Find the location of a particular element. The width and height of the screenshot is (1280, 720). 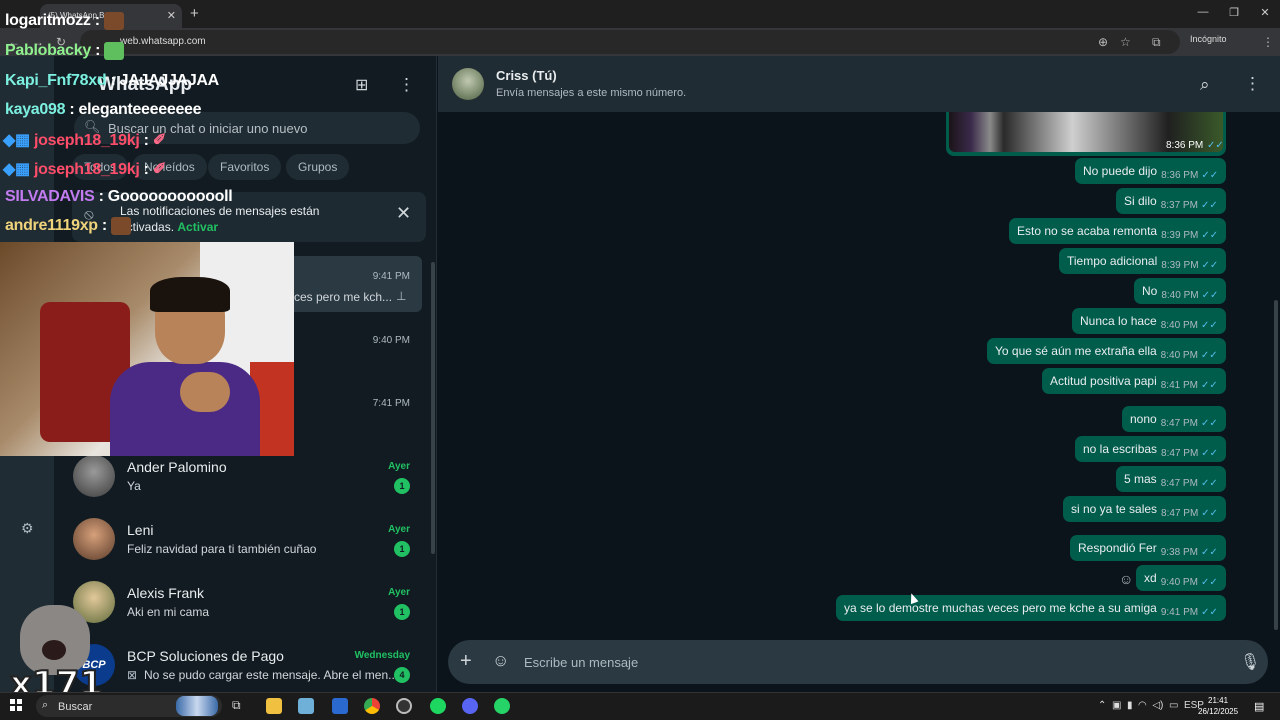

task-view-icon: ⧉ is located at coordinates (240, 706).